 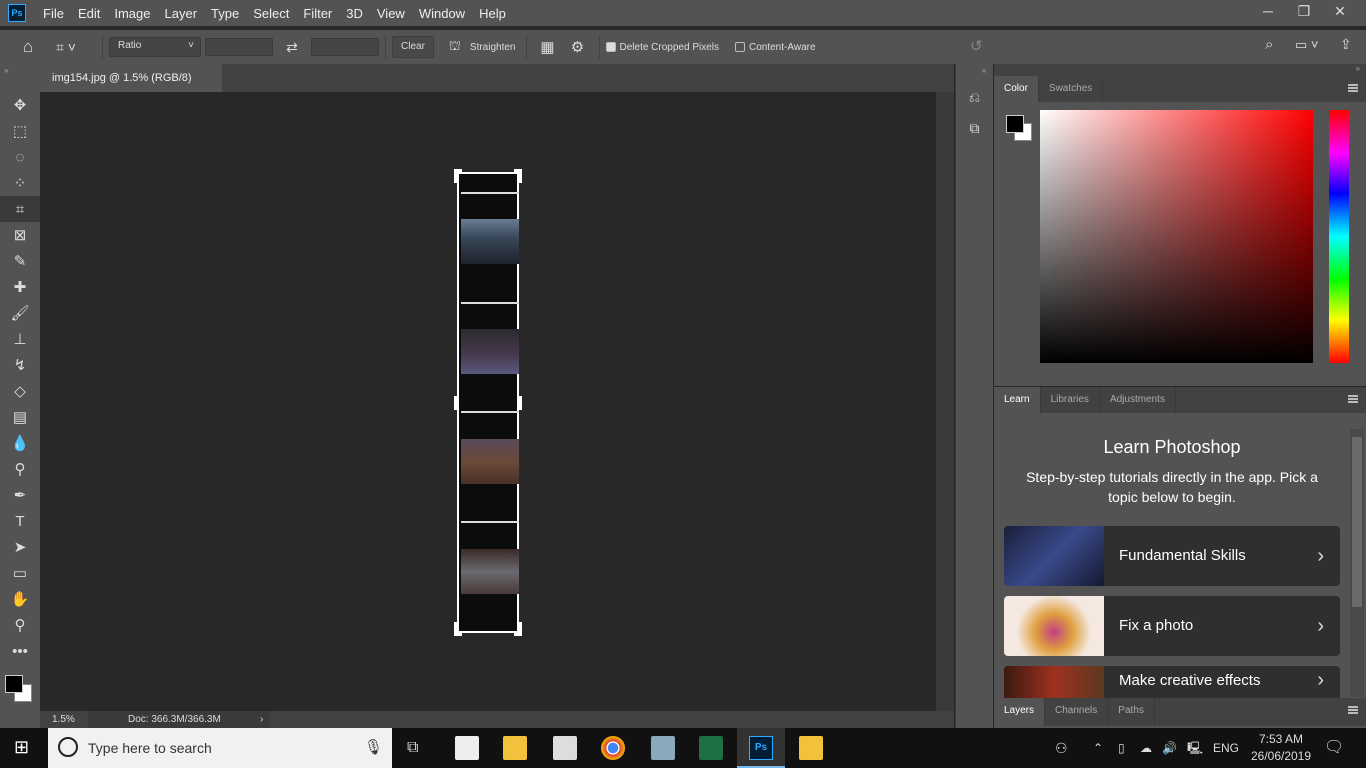 I want to click on network-icon: 🖳, so click(x=1195, y=748).